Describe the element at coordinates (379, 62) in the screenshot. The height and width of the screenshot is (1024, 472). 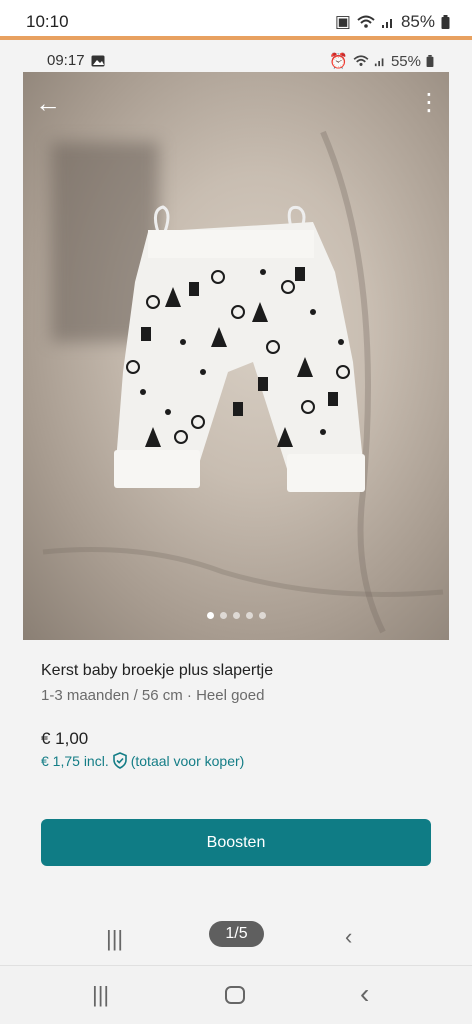
I see `inner-signal-icon` at that location.